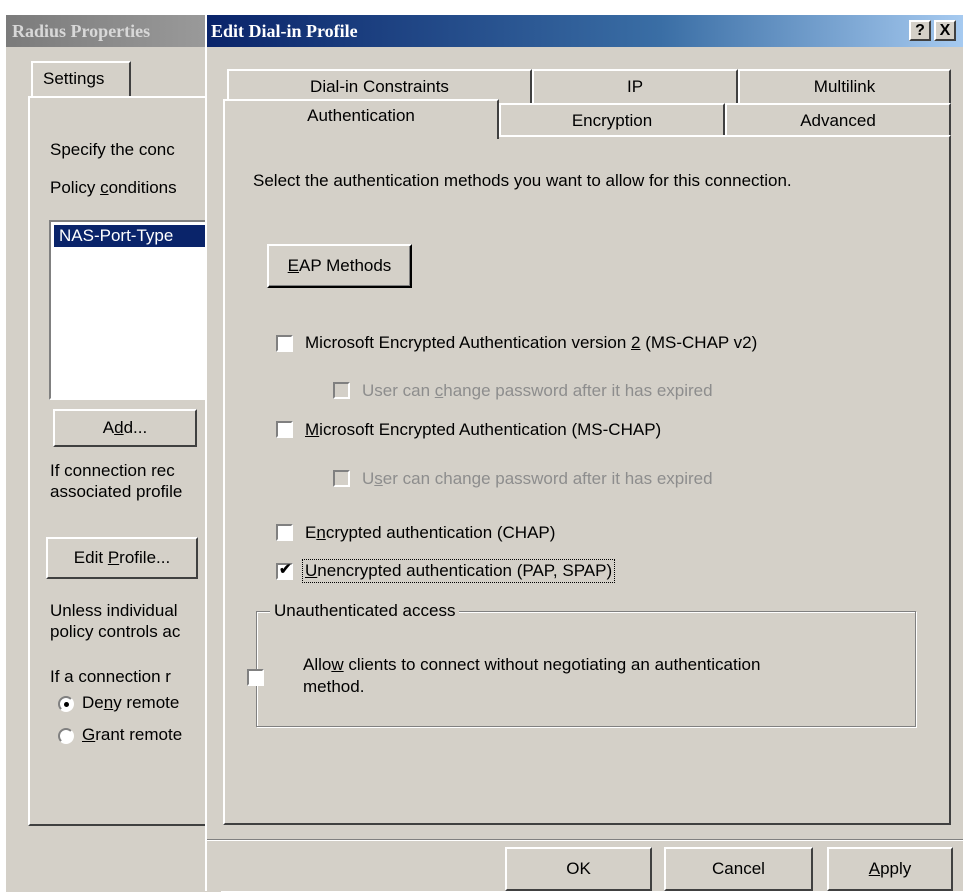 This screenshot has width=963, height=892. I want to click on tab-settings: Settings, so click(81, 79).